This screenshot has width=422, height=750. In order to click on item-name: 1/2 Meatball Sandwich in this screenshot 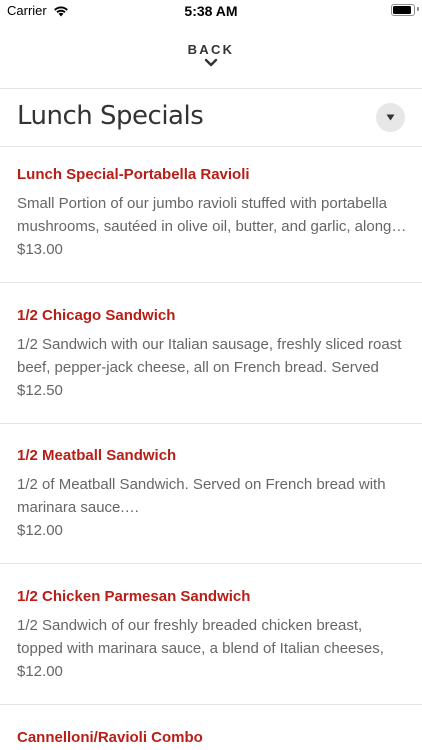, I will do `click(97, 455)`.